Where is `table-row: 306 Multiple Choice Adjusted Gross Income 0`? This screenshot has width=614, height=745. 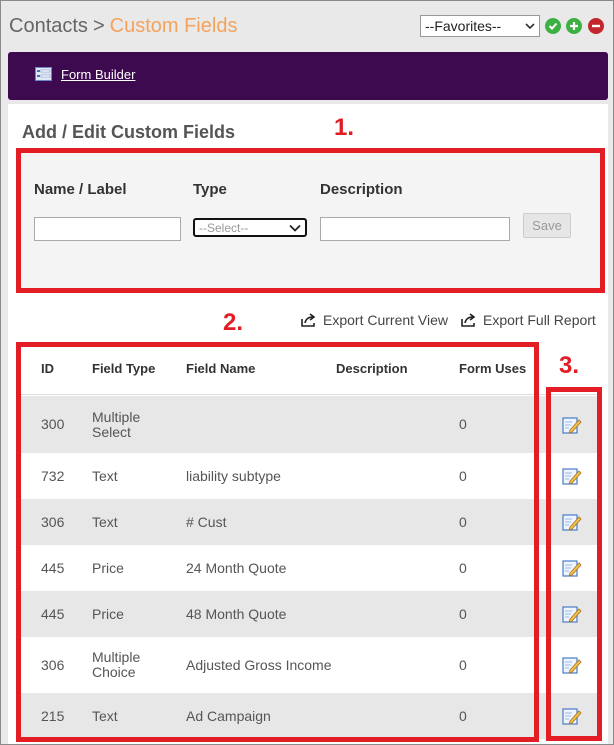
table-row: 306 Multiple Choice Adjusted Gross Income 0 is located at coordinates (308, 665).